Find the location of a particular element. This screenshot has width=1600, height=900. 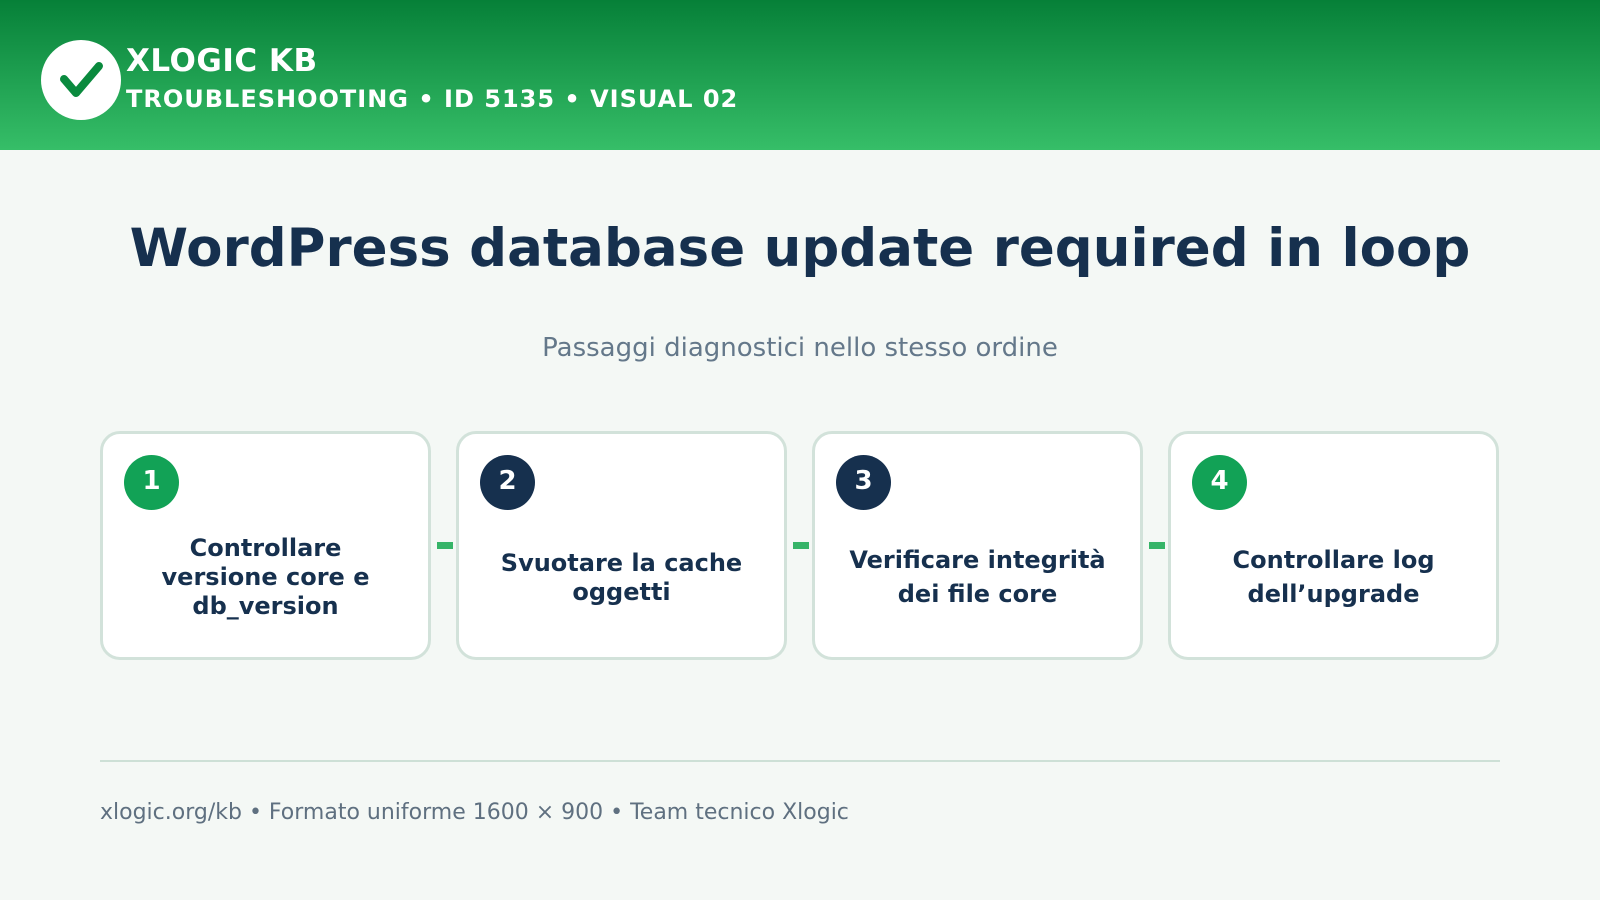

check-icon is located at coordinates (81, 79).